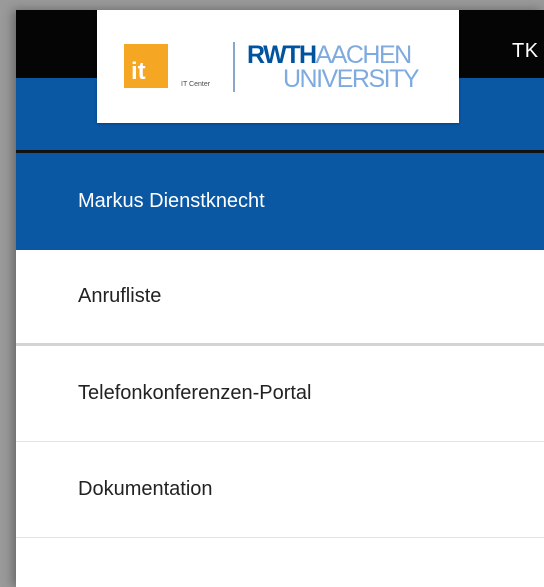  I want to click on app-title: TK, so click(525, 51).